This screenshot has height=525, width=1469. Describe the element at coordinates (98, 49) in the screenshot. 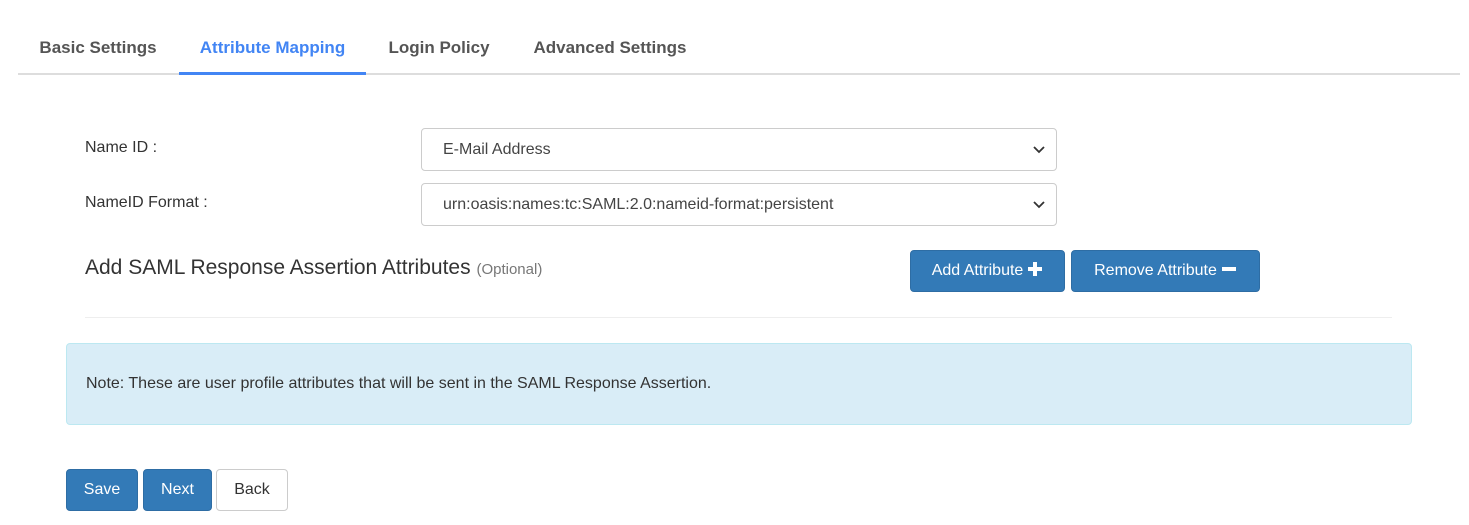

I see `tab-basic-settings: Basic Settings` at that location.